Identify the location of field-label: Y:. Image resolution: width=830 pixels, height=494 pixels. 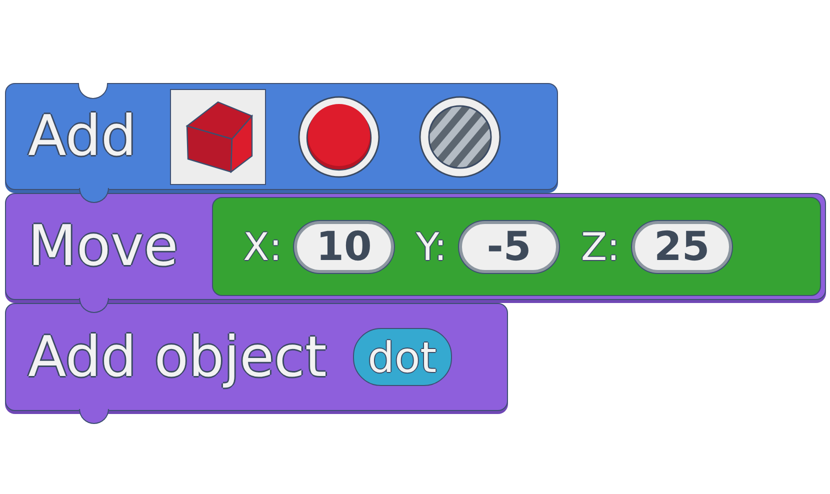
(431, 246).